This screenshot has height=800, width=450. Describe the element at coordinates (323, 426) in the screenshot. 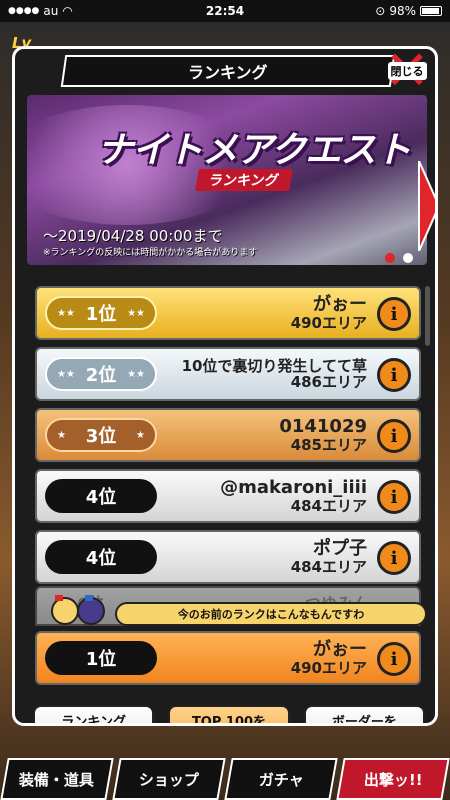

I see `player-name: 0141029` at that location.